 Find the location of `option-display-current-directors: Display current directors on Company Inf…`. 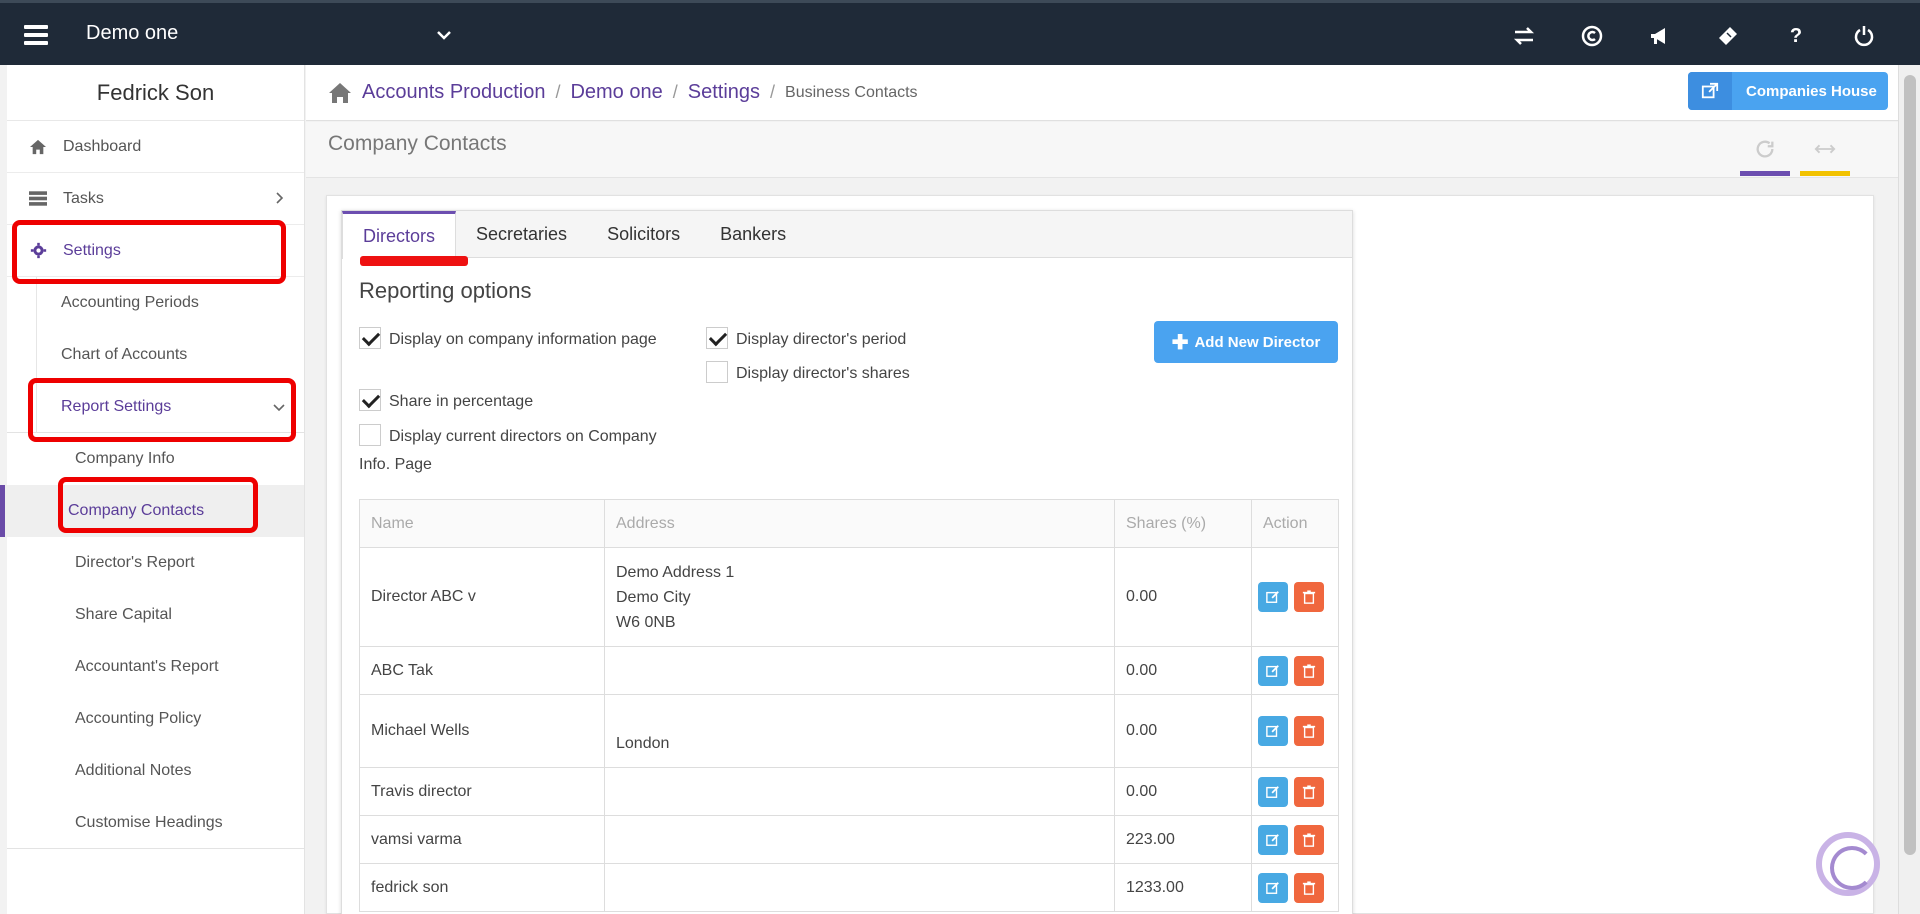

option-display-current-directors: Display current directors on Company Inf… is located at coordinates (509, 451).